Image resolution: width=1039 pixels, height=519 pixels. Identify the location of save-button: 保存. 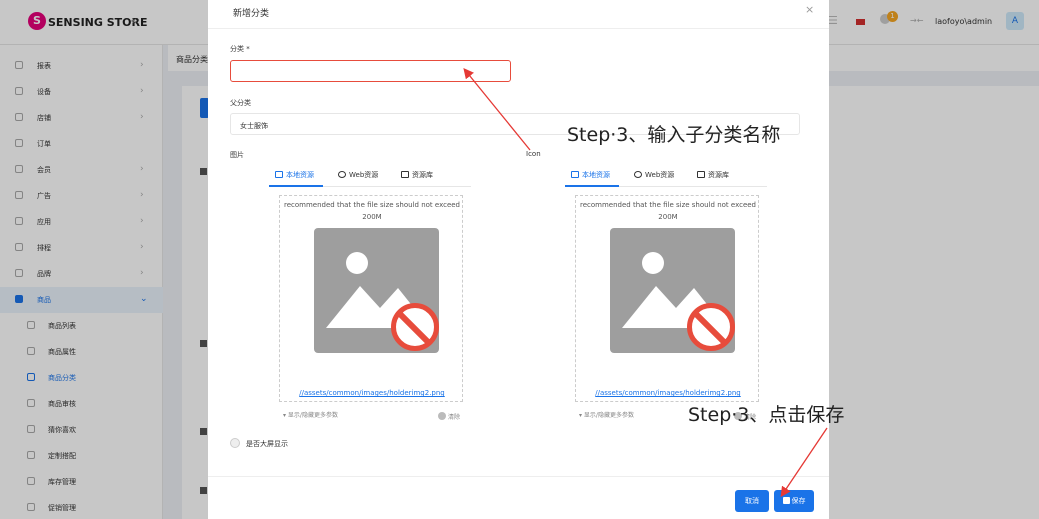
(794, 501).